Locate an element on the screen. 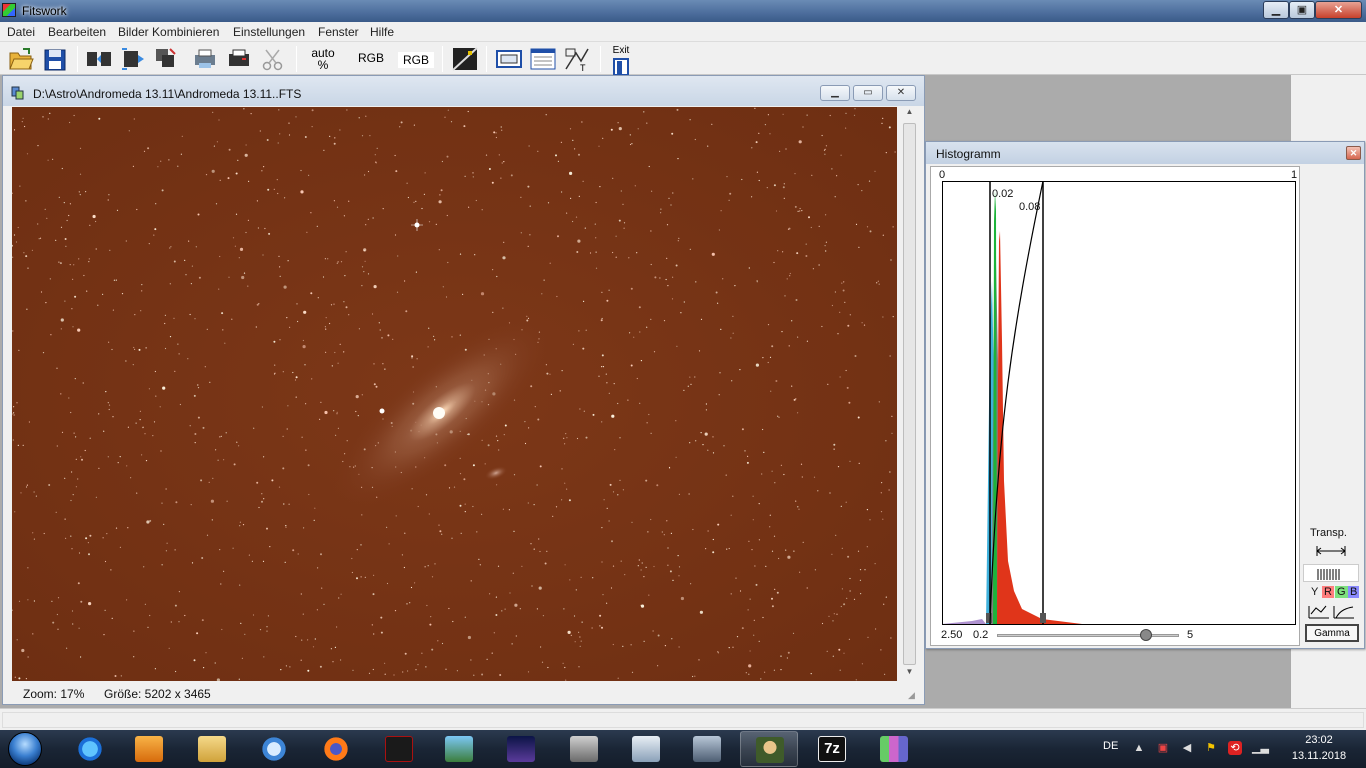 The image size is (1366, 768). gamma-button: Gamma is located at coordinates (1332, 633).